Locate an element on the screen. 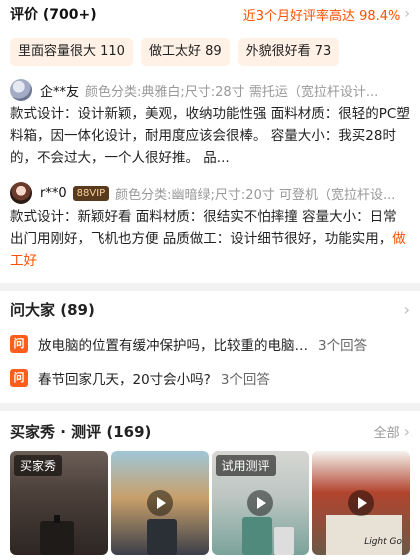 The width and height of the screenshot is (420, 560). buyer-show-header: 买家秀 · 测评 (169) 全部 › is located at coordinates (210, 431).